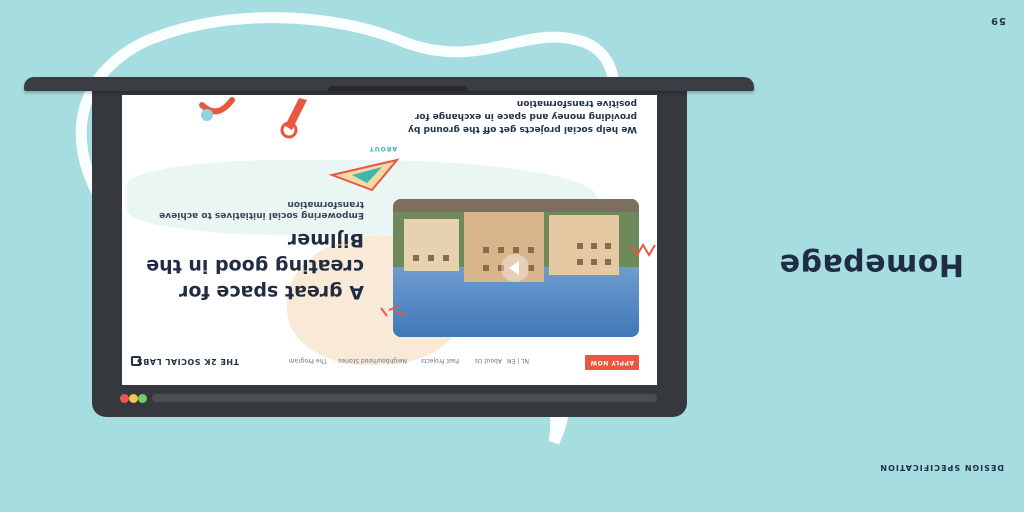 This screenshot has height=512, width=1024. I want to click on browser-bar, so click(388, 398).